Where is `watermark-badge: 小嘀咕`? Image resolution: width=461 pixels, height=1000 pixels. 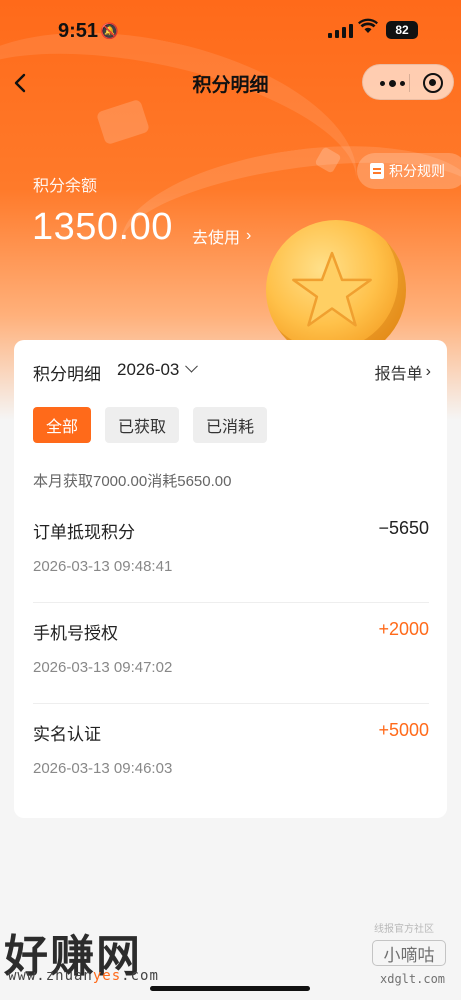 watermark-badge: 小嘀咕 is located at coordinates (409, 953).